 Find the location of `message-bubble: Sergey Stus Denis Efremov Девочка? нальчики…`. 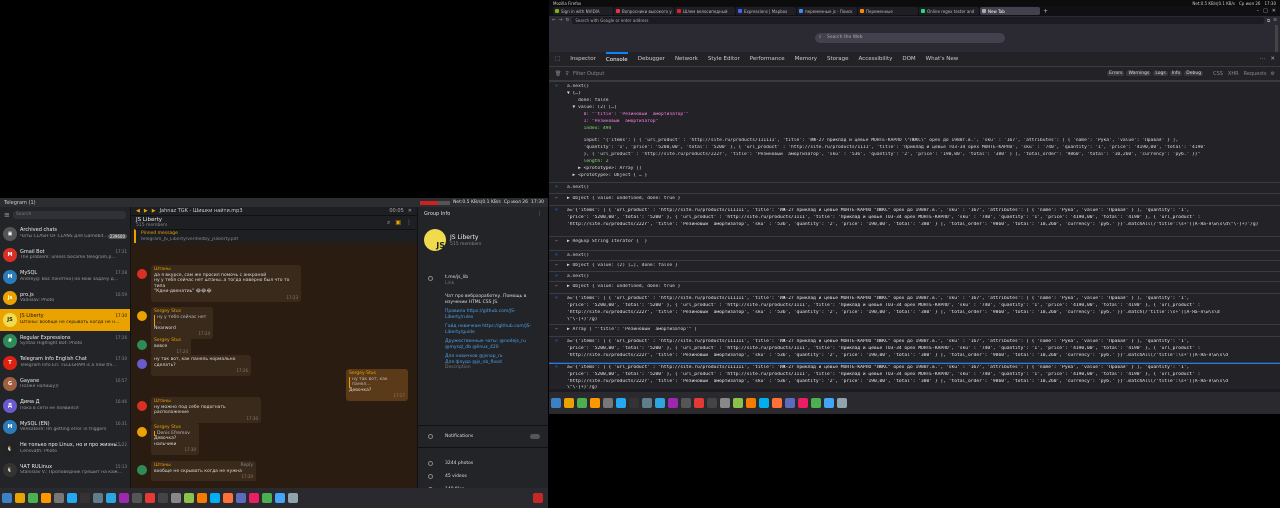

message-bubble: Sergey Stus Denis Efremov Девочка? нальчики… is located at coordinates (175, 439).